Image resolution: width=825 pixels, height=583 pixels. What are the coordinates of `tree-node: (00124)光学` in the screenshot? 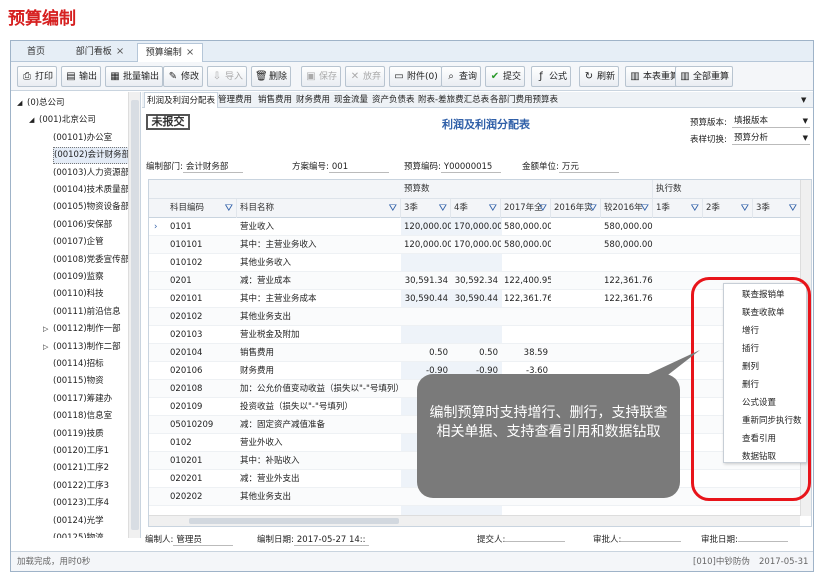 It's located at (78, 521).